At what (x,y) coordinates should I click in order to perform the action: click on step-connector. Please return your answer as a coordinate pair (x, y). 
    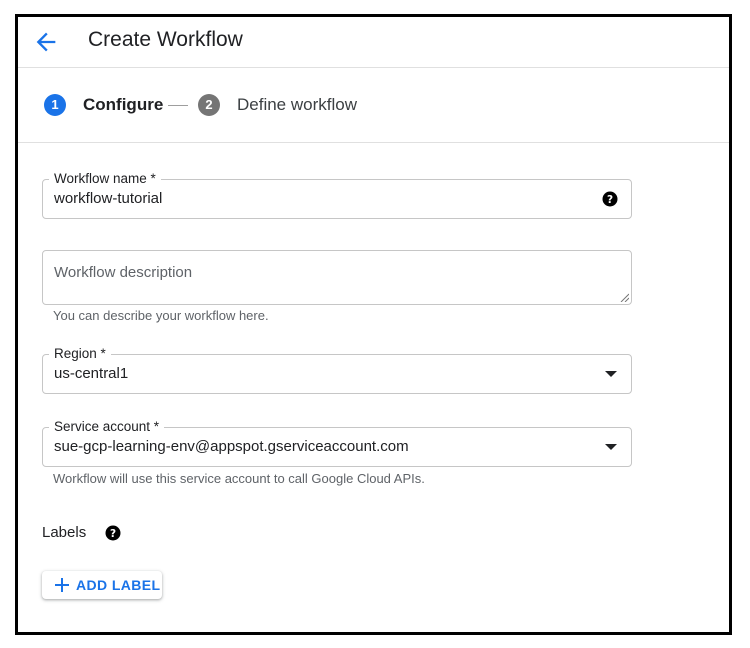
    Looking at the image, I should click on (178, 105).